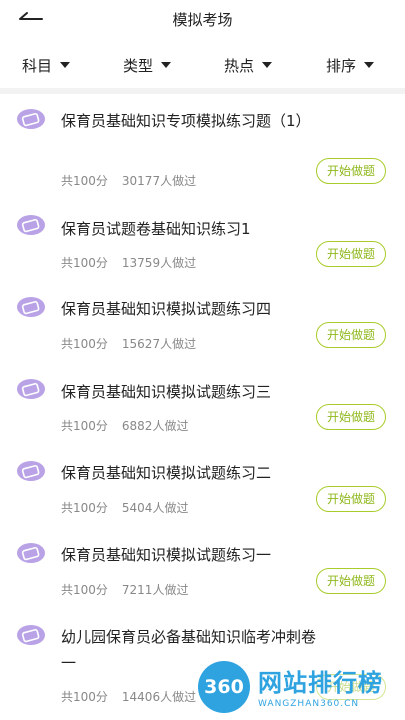 The height and width of the screenshot is (720, 405). What do you see at coordinates (159, 181) in the screenshot?
I see `item-count: 30177人做过` at bounding box center [159, 181].